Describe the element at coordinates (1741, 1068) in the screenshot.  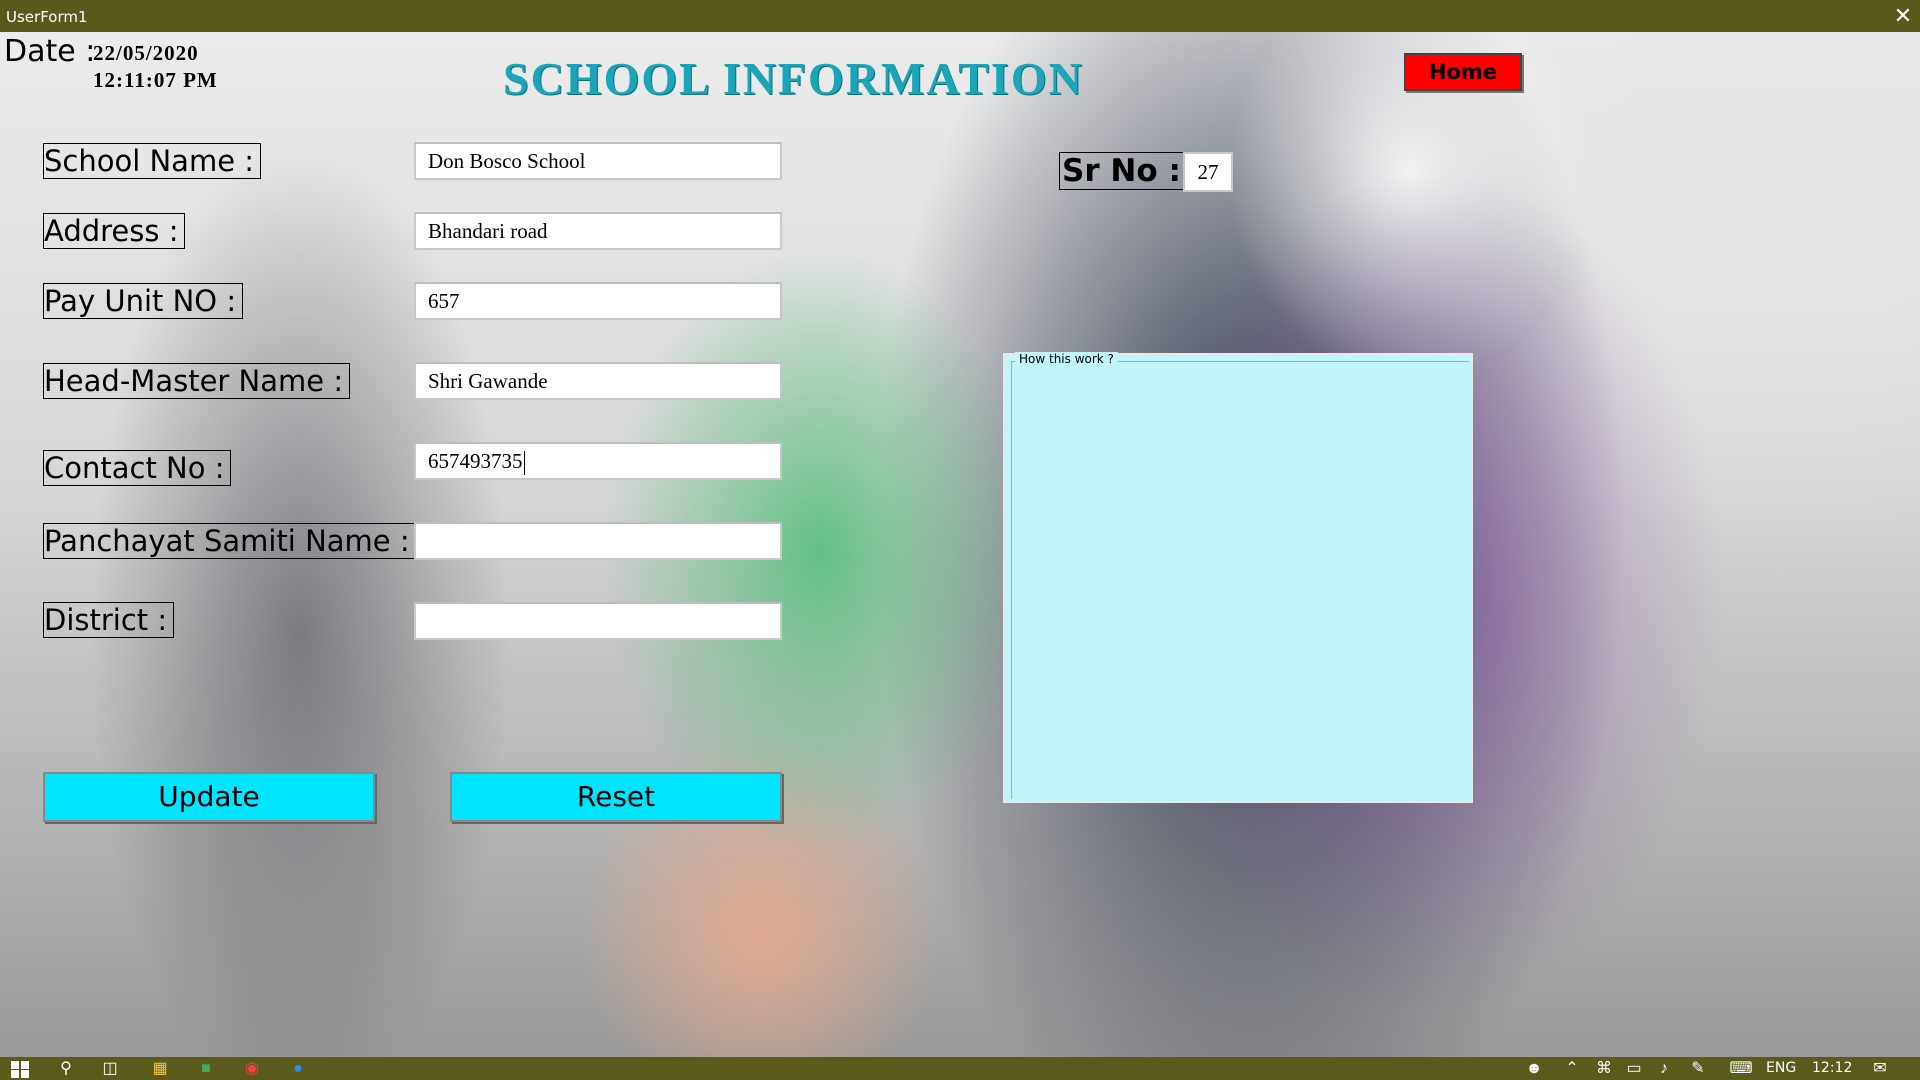
I see `keyboard-icon: ⌨` at that location.